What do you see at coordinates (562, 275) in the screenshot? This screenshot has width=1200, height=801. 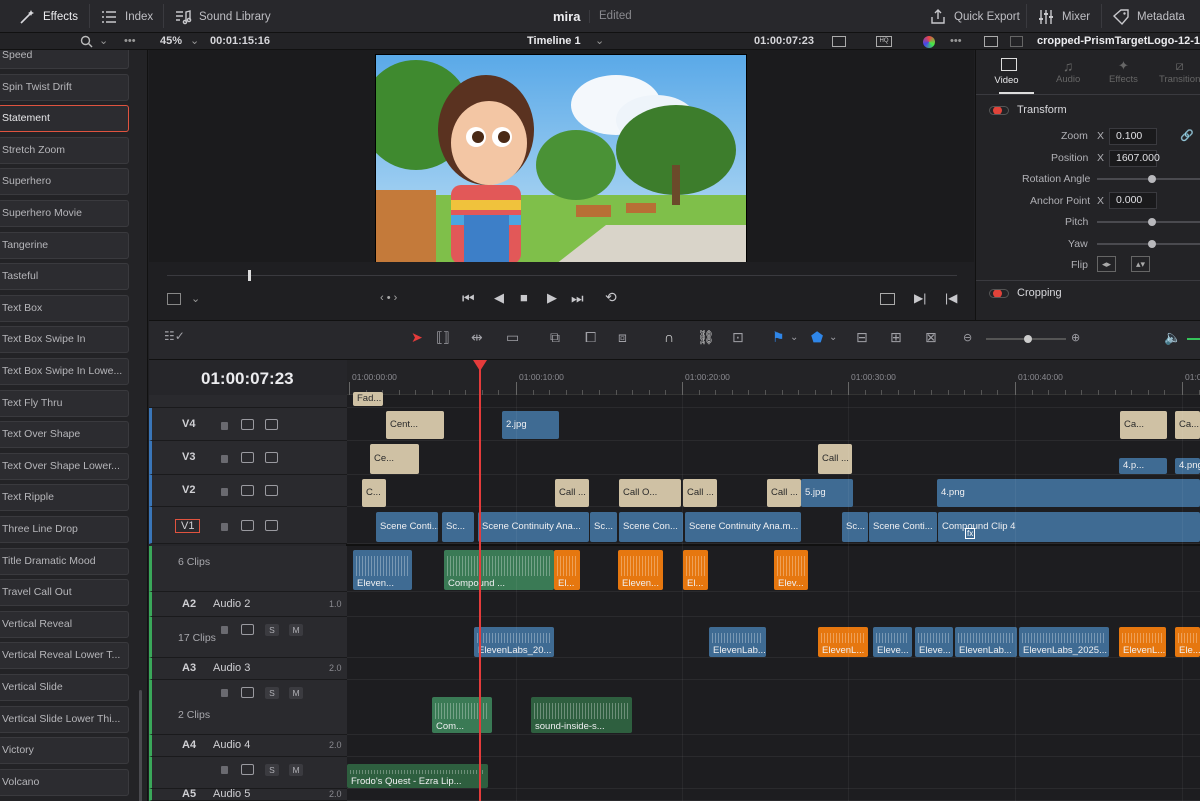 I see `scrubber-track` at bounding box center [562, 275].